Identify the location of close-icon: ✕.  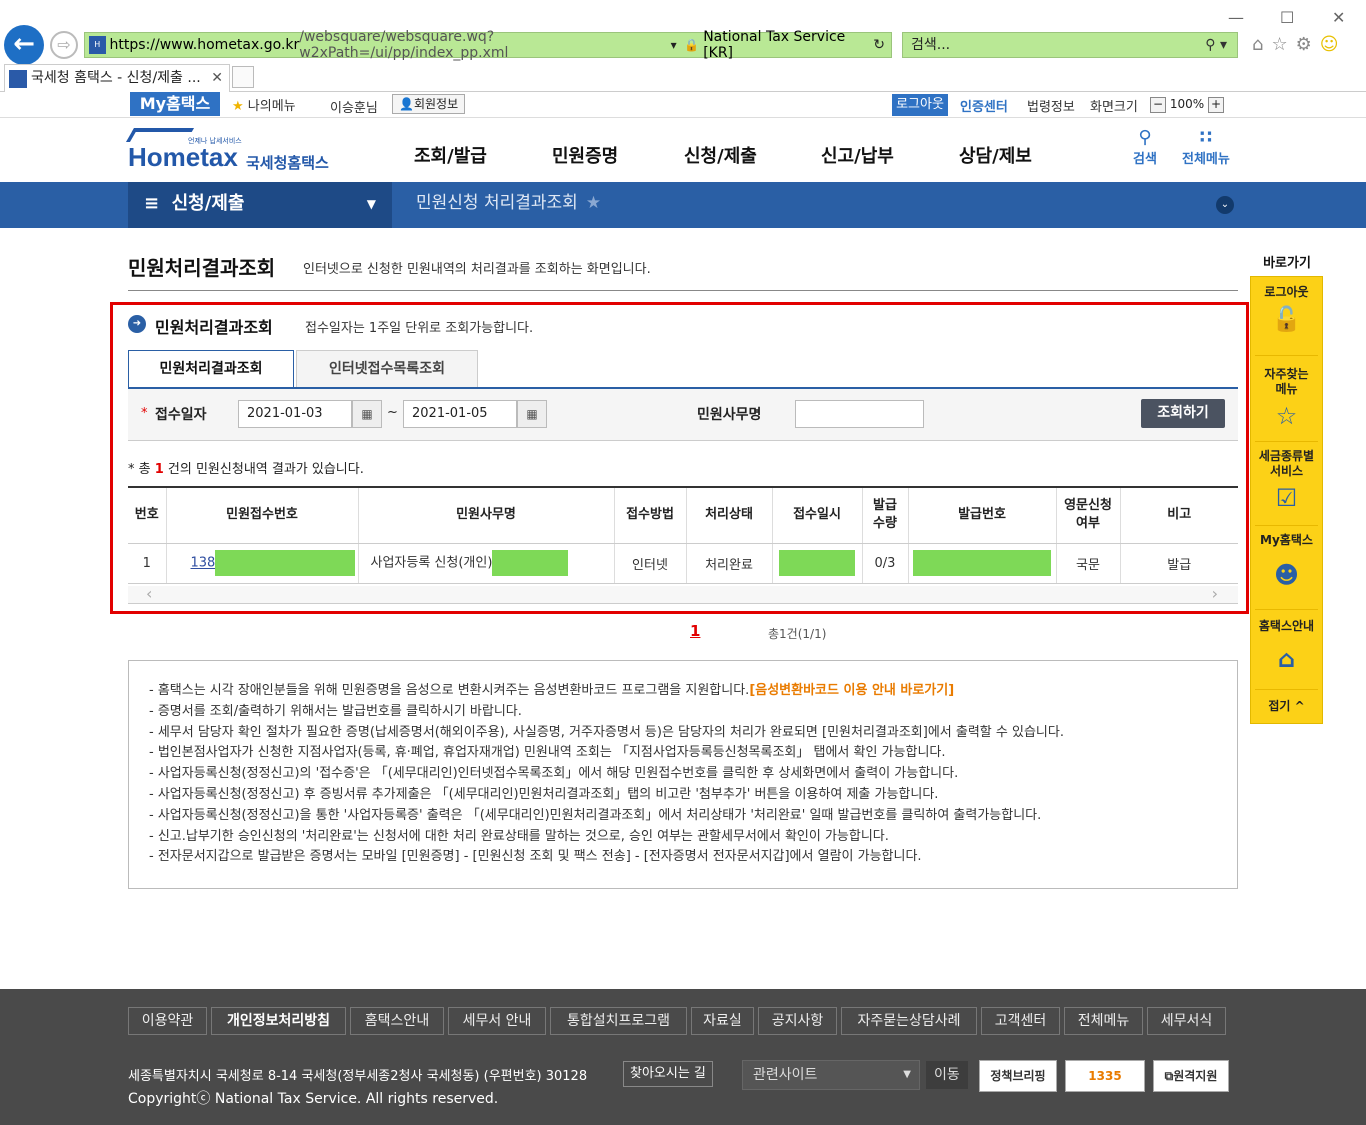
(1338, 17).